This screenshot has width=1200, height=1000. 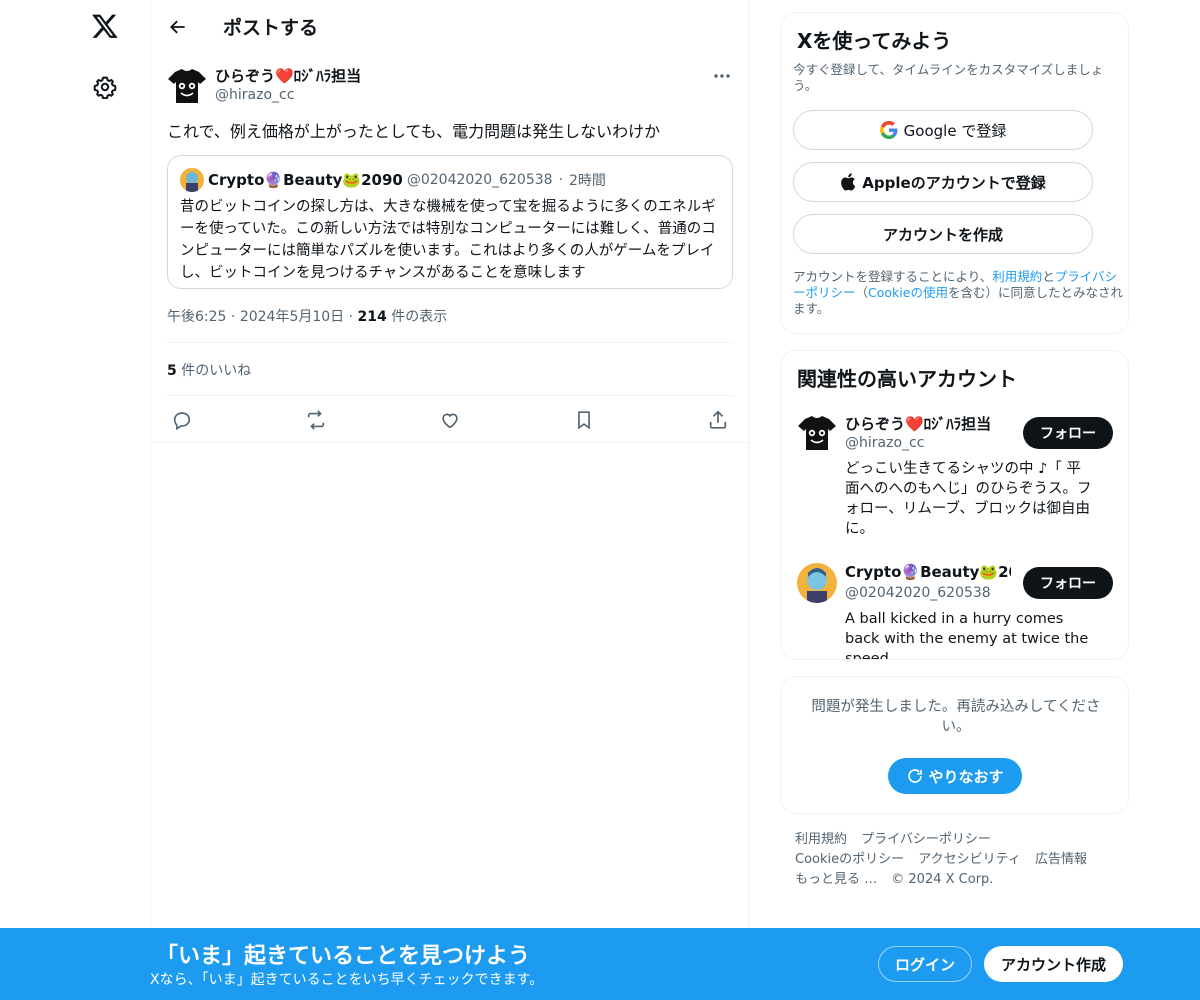 What do you see at coordinates (343, 956) in the screenshot?
I see `banner-title: 「いま」起きていることを見つけよう` at bounding box center [343, 956].